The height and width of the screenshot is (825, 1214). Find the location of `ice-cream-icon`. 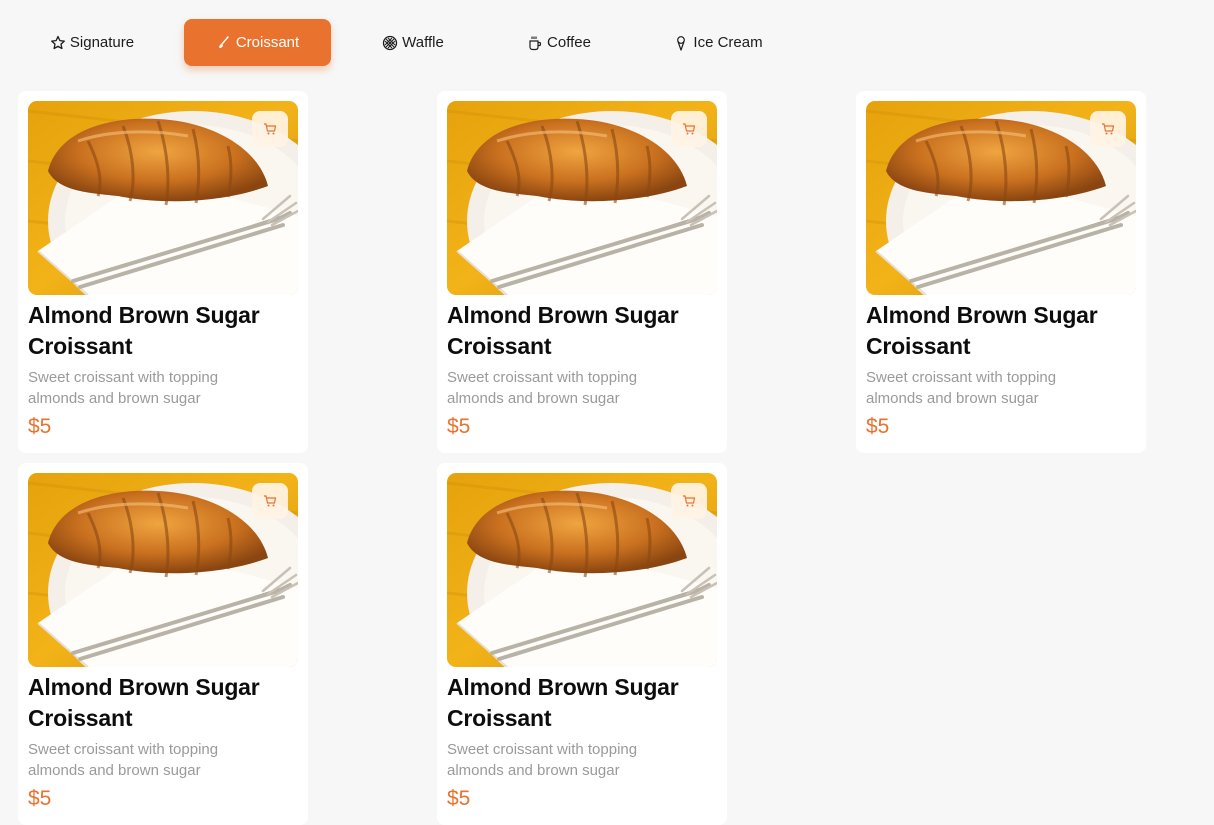

ice-cream-icon is located at coordinates (681, 43).